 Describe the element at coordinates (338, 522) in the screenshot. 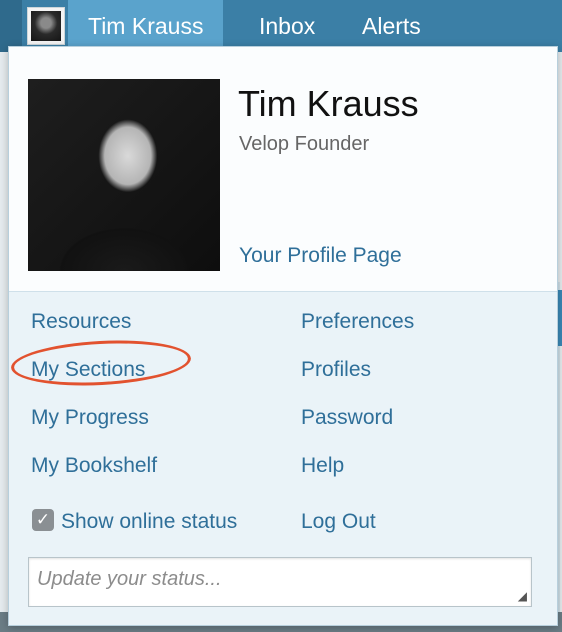

I see `menu-item-log-out: Log Out` at that location.